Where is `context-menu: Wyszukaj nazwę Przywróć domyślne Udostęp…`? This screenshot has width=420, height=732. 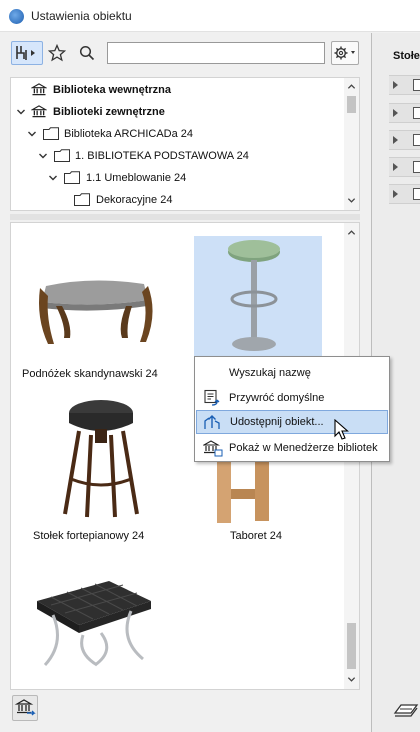 context-menu: Wyszukaj nazwę Przywróć domyślne Udostęp… is located at coordinates (292, 409).